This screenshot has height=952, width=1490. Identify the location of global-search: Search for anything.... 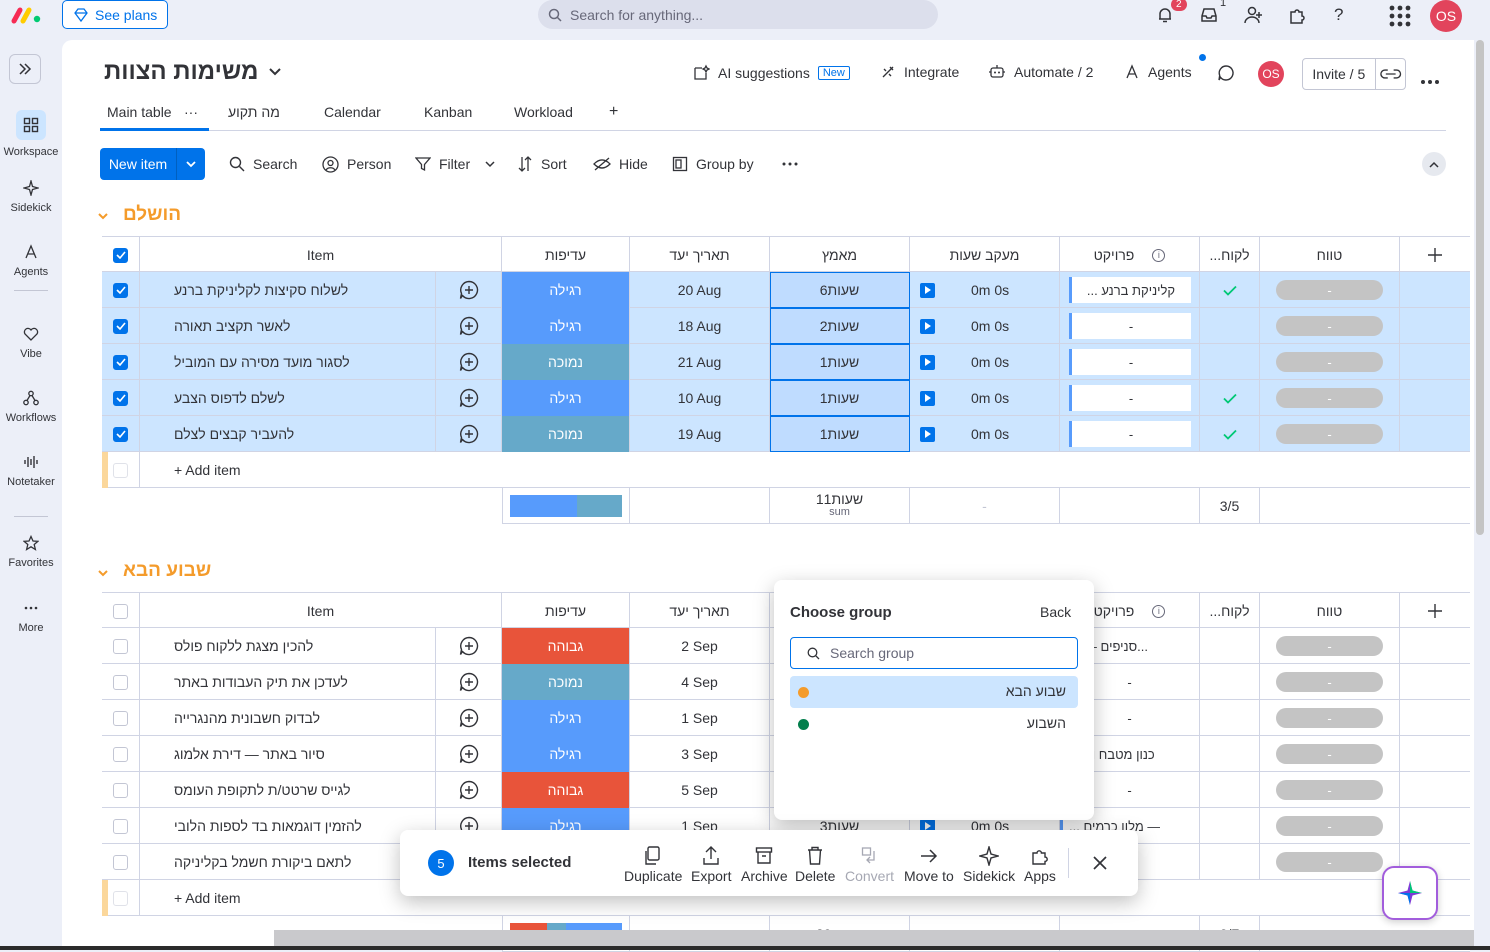
(738, 14).